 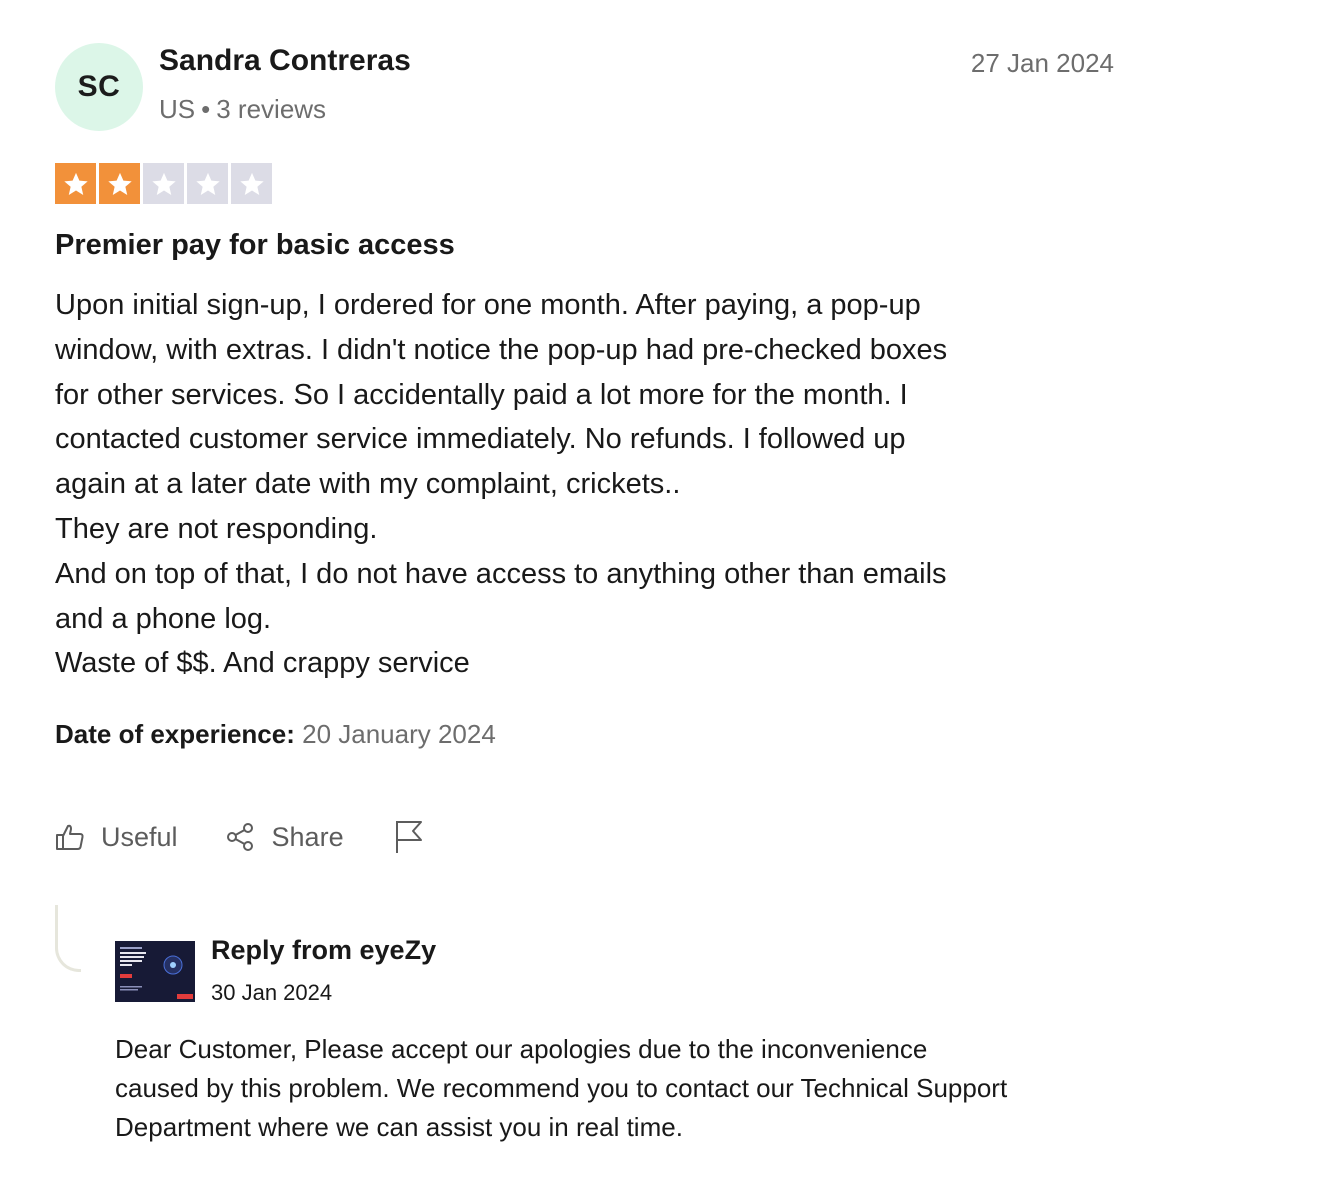 What do you see at coordinates (399, 734) in the screenshot?
I see `experience-date: 20 January 2024` at bounding box center [399, 734].